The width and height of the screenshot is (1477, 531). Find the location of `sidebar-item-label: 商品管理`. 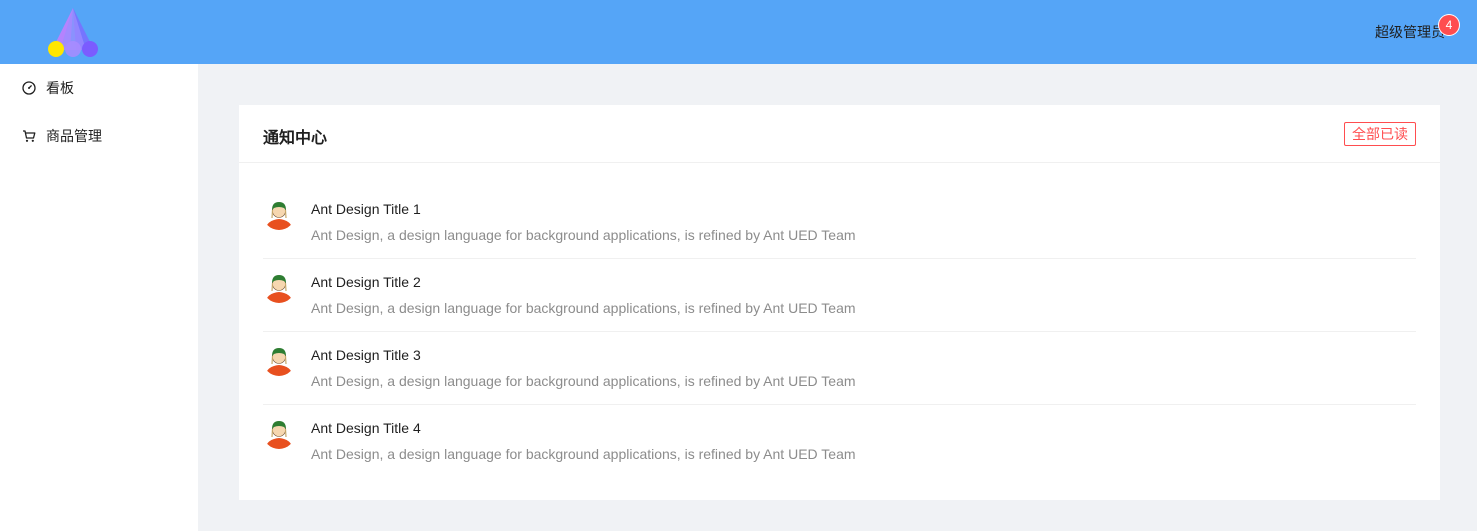

sidebar-item-label: 商品管理 is located at coordinates (74, 136).